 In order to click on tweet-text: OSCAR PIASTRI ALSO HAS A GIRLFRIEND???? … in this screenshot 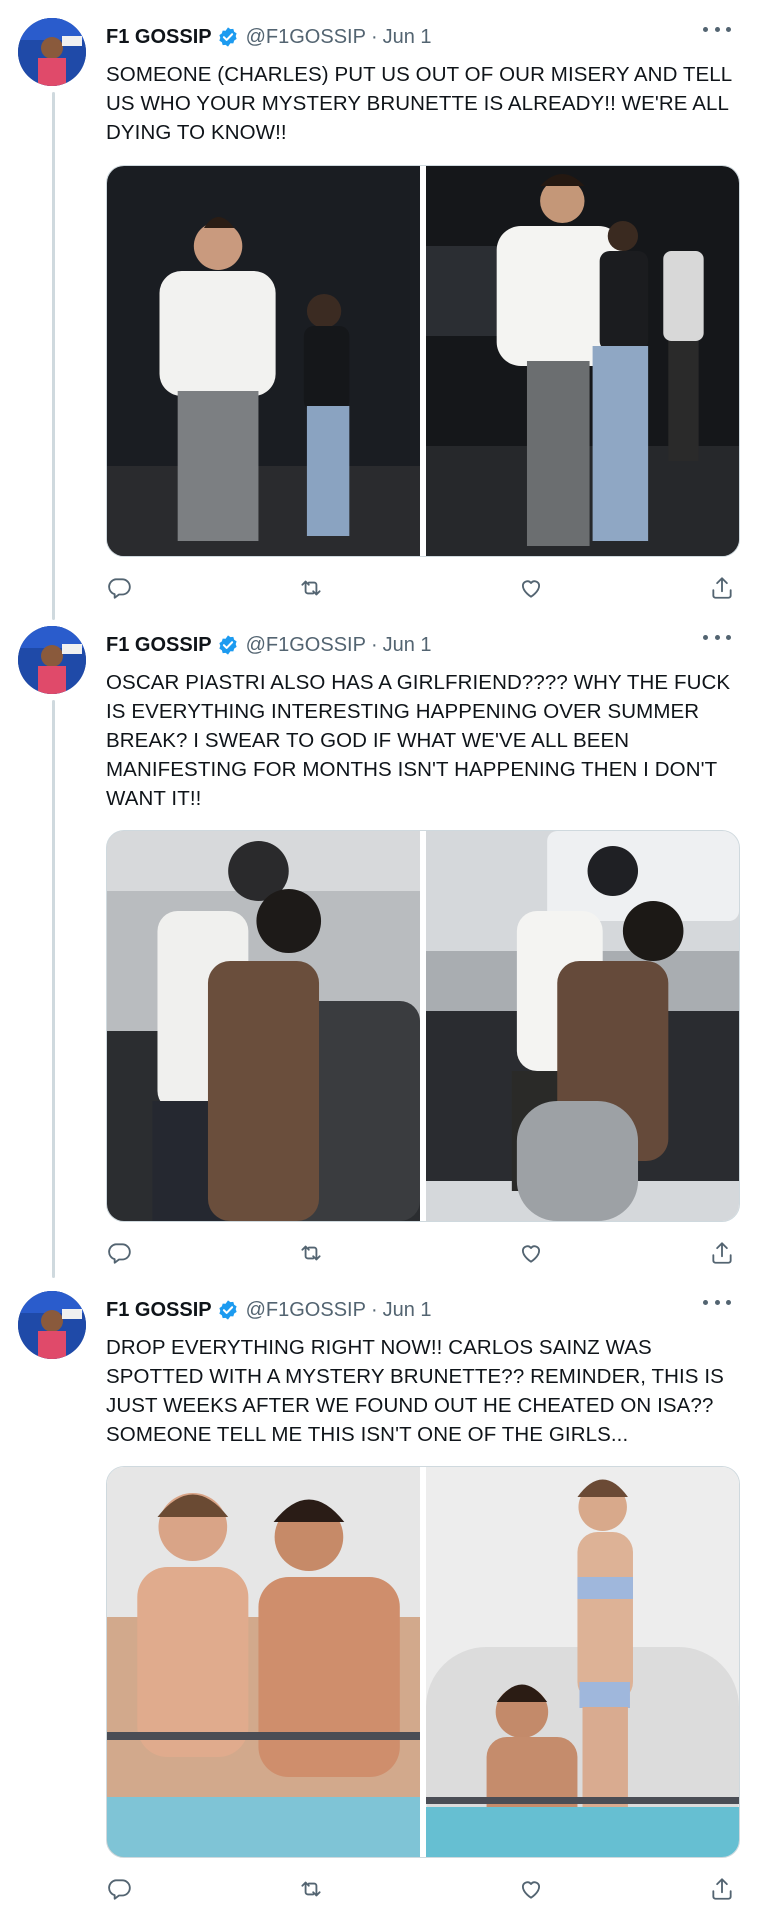, I will do `click(418, 740)`.